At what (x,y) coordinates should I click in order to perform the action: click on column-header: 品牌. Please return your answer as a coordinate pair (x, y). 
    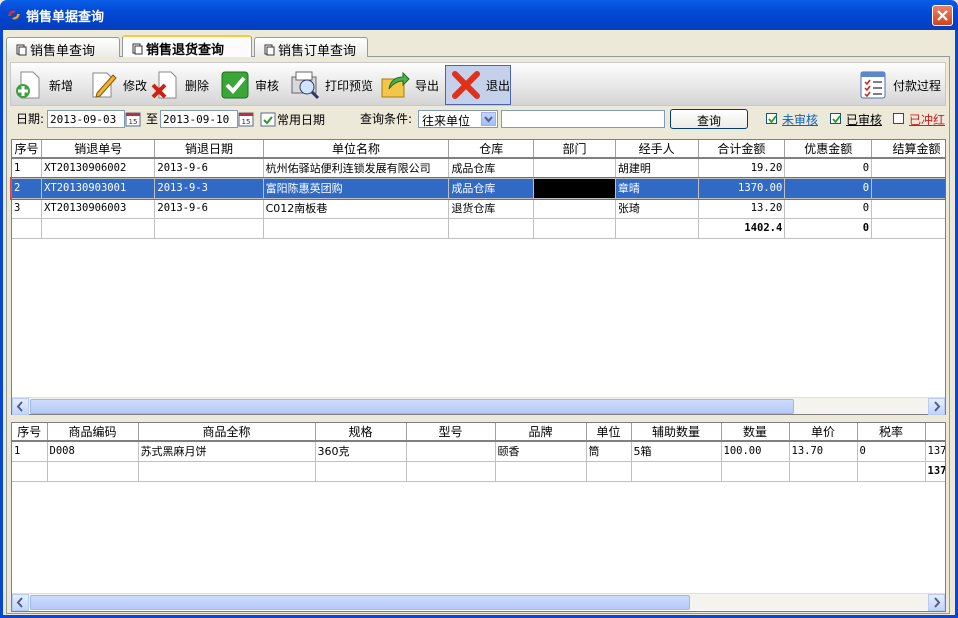
    Looking at the image, I should click on (541, 432).